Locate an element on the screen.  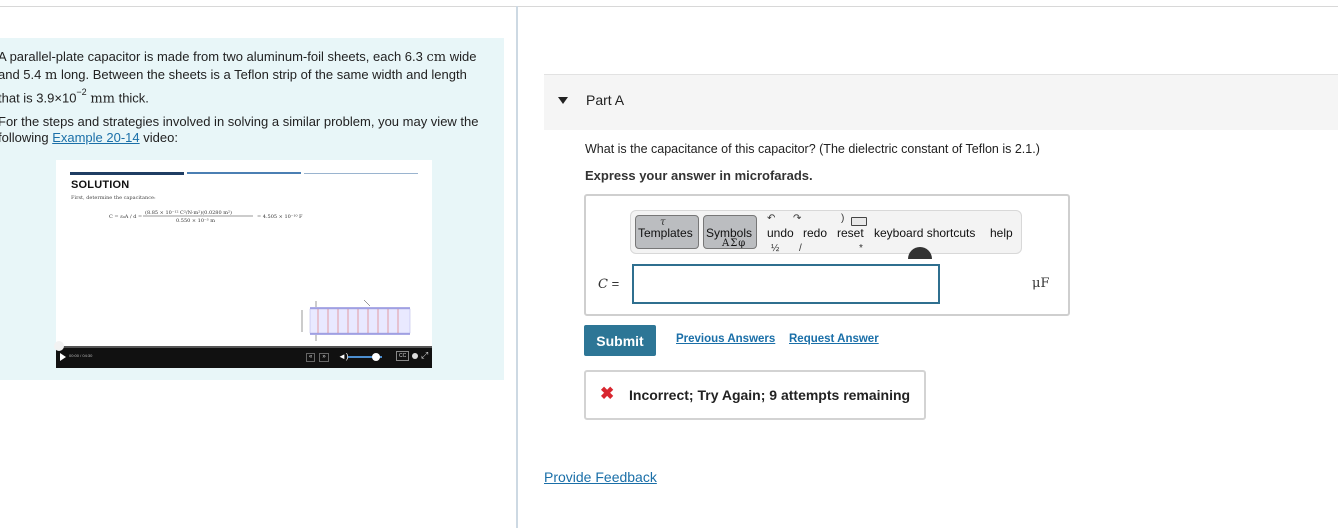
gear-icon is located at coordinates (415, 356).